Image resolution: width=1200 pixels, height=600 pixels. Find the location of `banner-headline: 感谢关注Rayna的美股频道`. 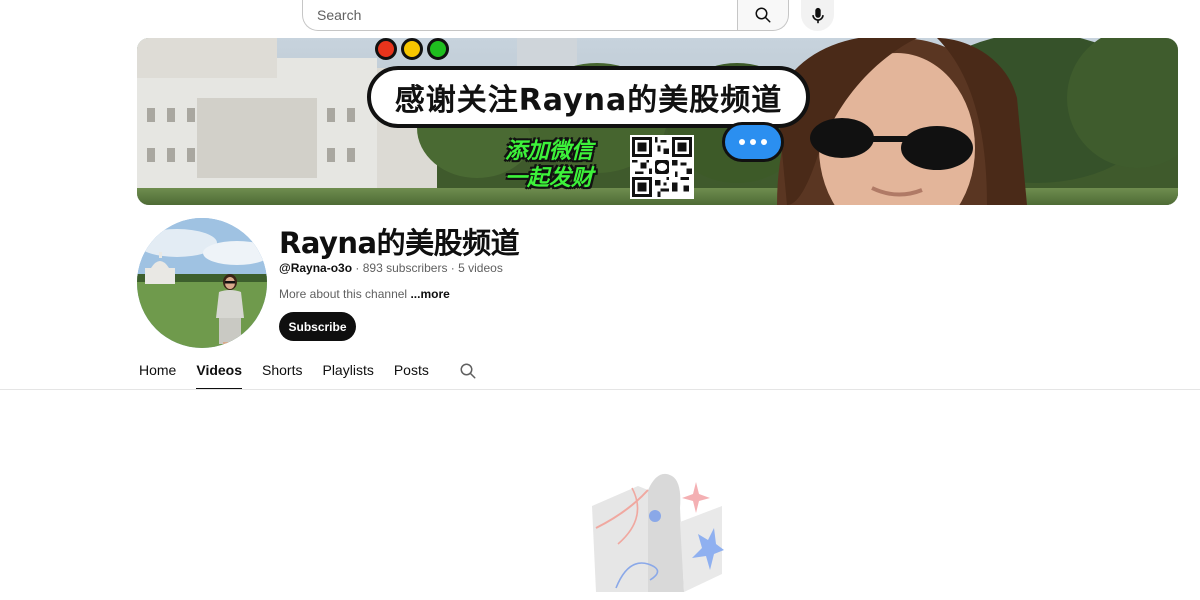

banner-headline: 感谢关注Rayna的美股频道 is located at coordinates (588, 100).